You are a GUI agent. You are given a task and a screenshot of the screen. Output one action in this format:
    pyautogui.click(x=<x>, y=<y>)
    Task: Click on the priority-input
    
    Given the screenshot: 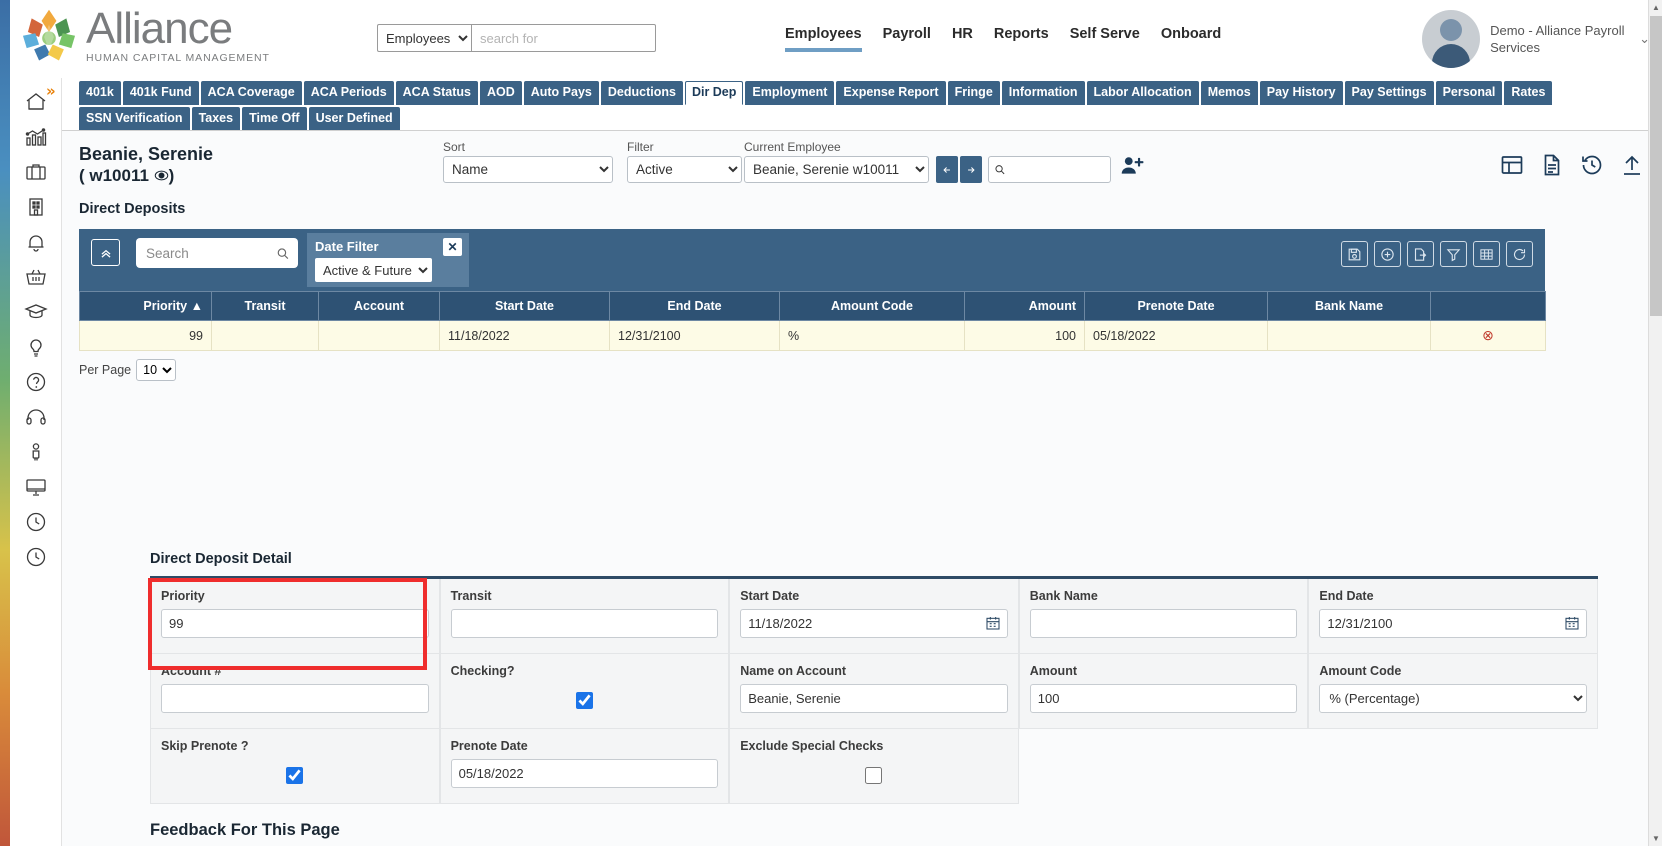 What is the action you would take?
    pyautogui.click(x=295, y=623)
    